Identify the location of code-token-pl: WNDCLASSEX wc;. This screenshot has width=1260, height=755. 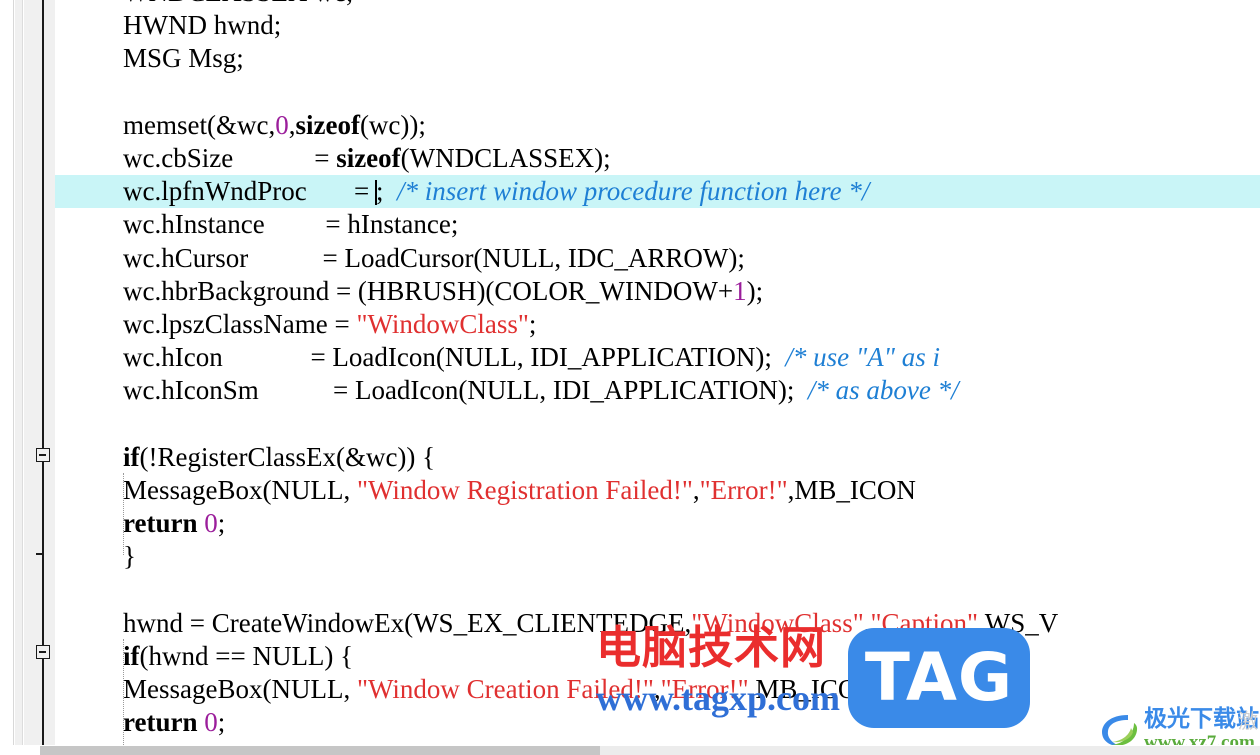
(238, 3).